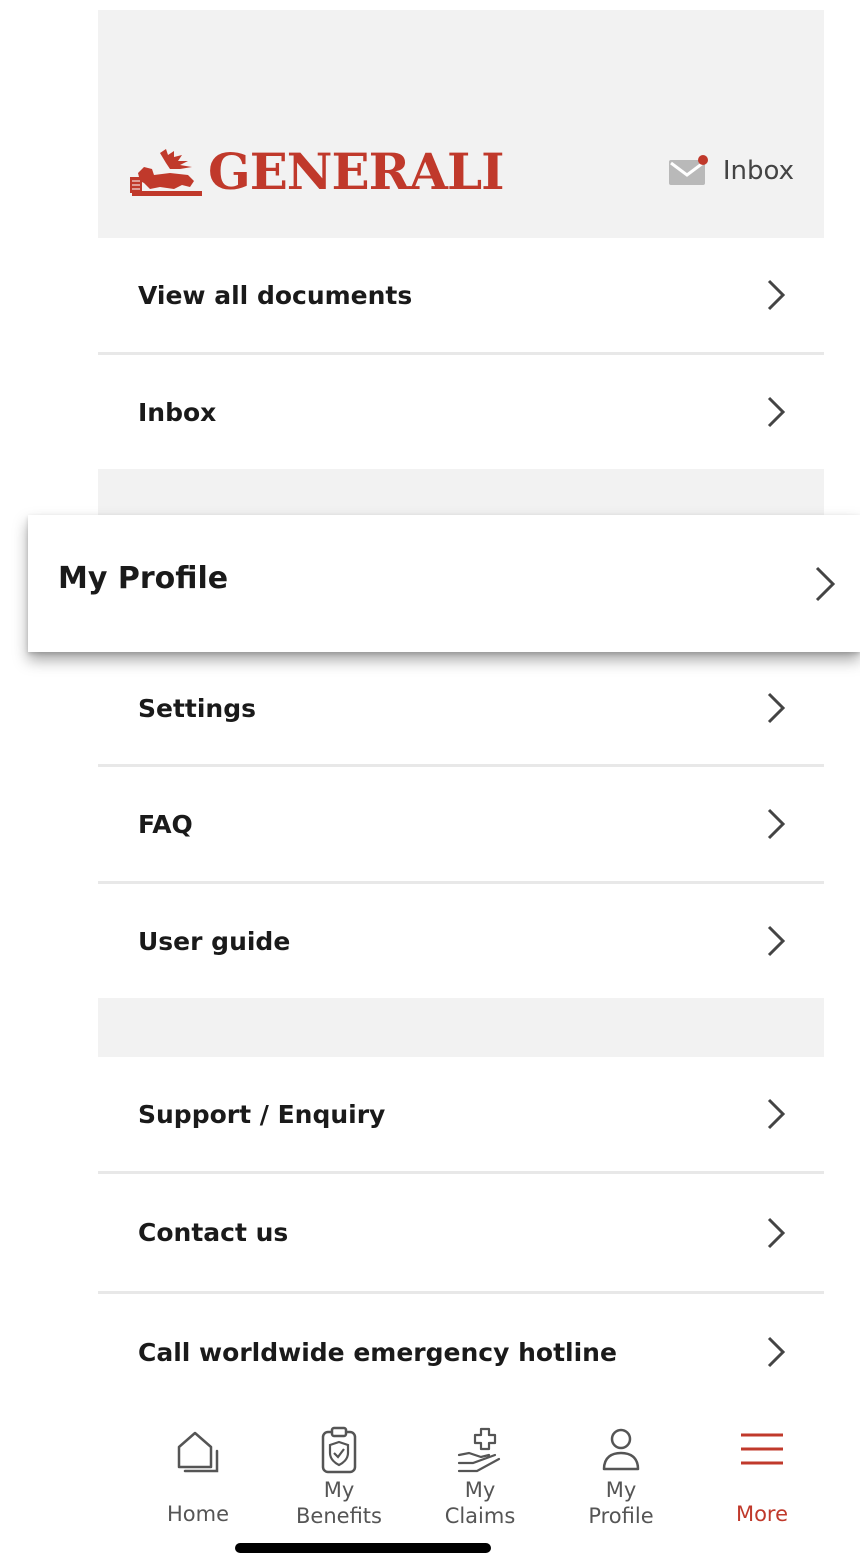 This screenshot has height=1565, width=860. What do you see at coordinates (339, 1516) in the screenshot?
I see `tab-label: Benefits` at bounding box center [339, 1516].